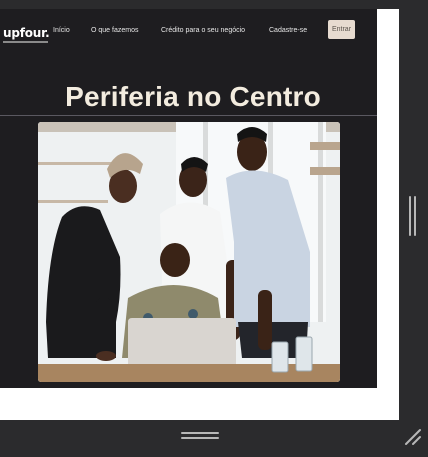  Describe the element at coordinates (61, 30) in the screenshot. I see `nav-link-inicio: Início` at that location.